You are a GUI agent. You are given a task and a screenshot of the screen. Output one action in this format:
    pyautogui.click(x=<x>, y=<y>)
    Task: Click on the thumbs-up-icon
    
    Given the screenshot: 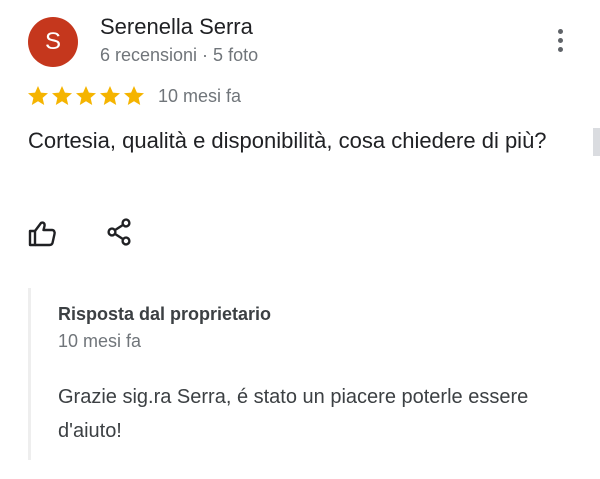 What is the action you would take?
    pyautogui.click(x=42, y=234)
    